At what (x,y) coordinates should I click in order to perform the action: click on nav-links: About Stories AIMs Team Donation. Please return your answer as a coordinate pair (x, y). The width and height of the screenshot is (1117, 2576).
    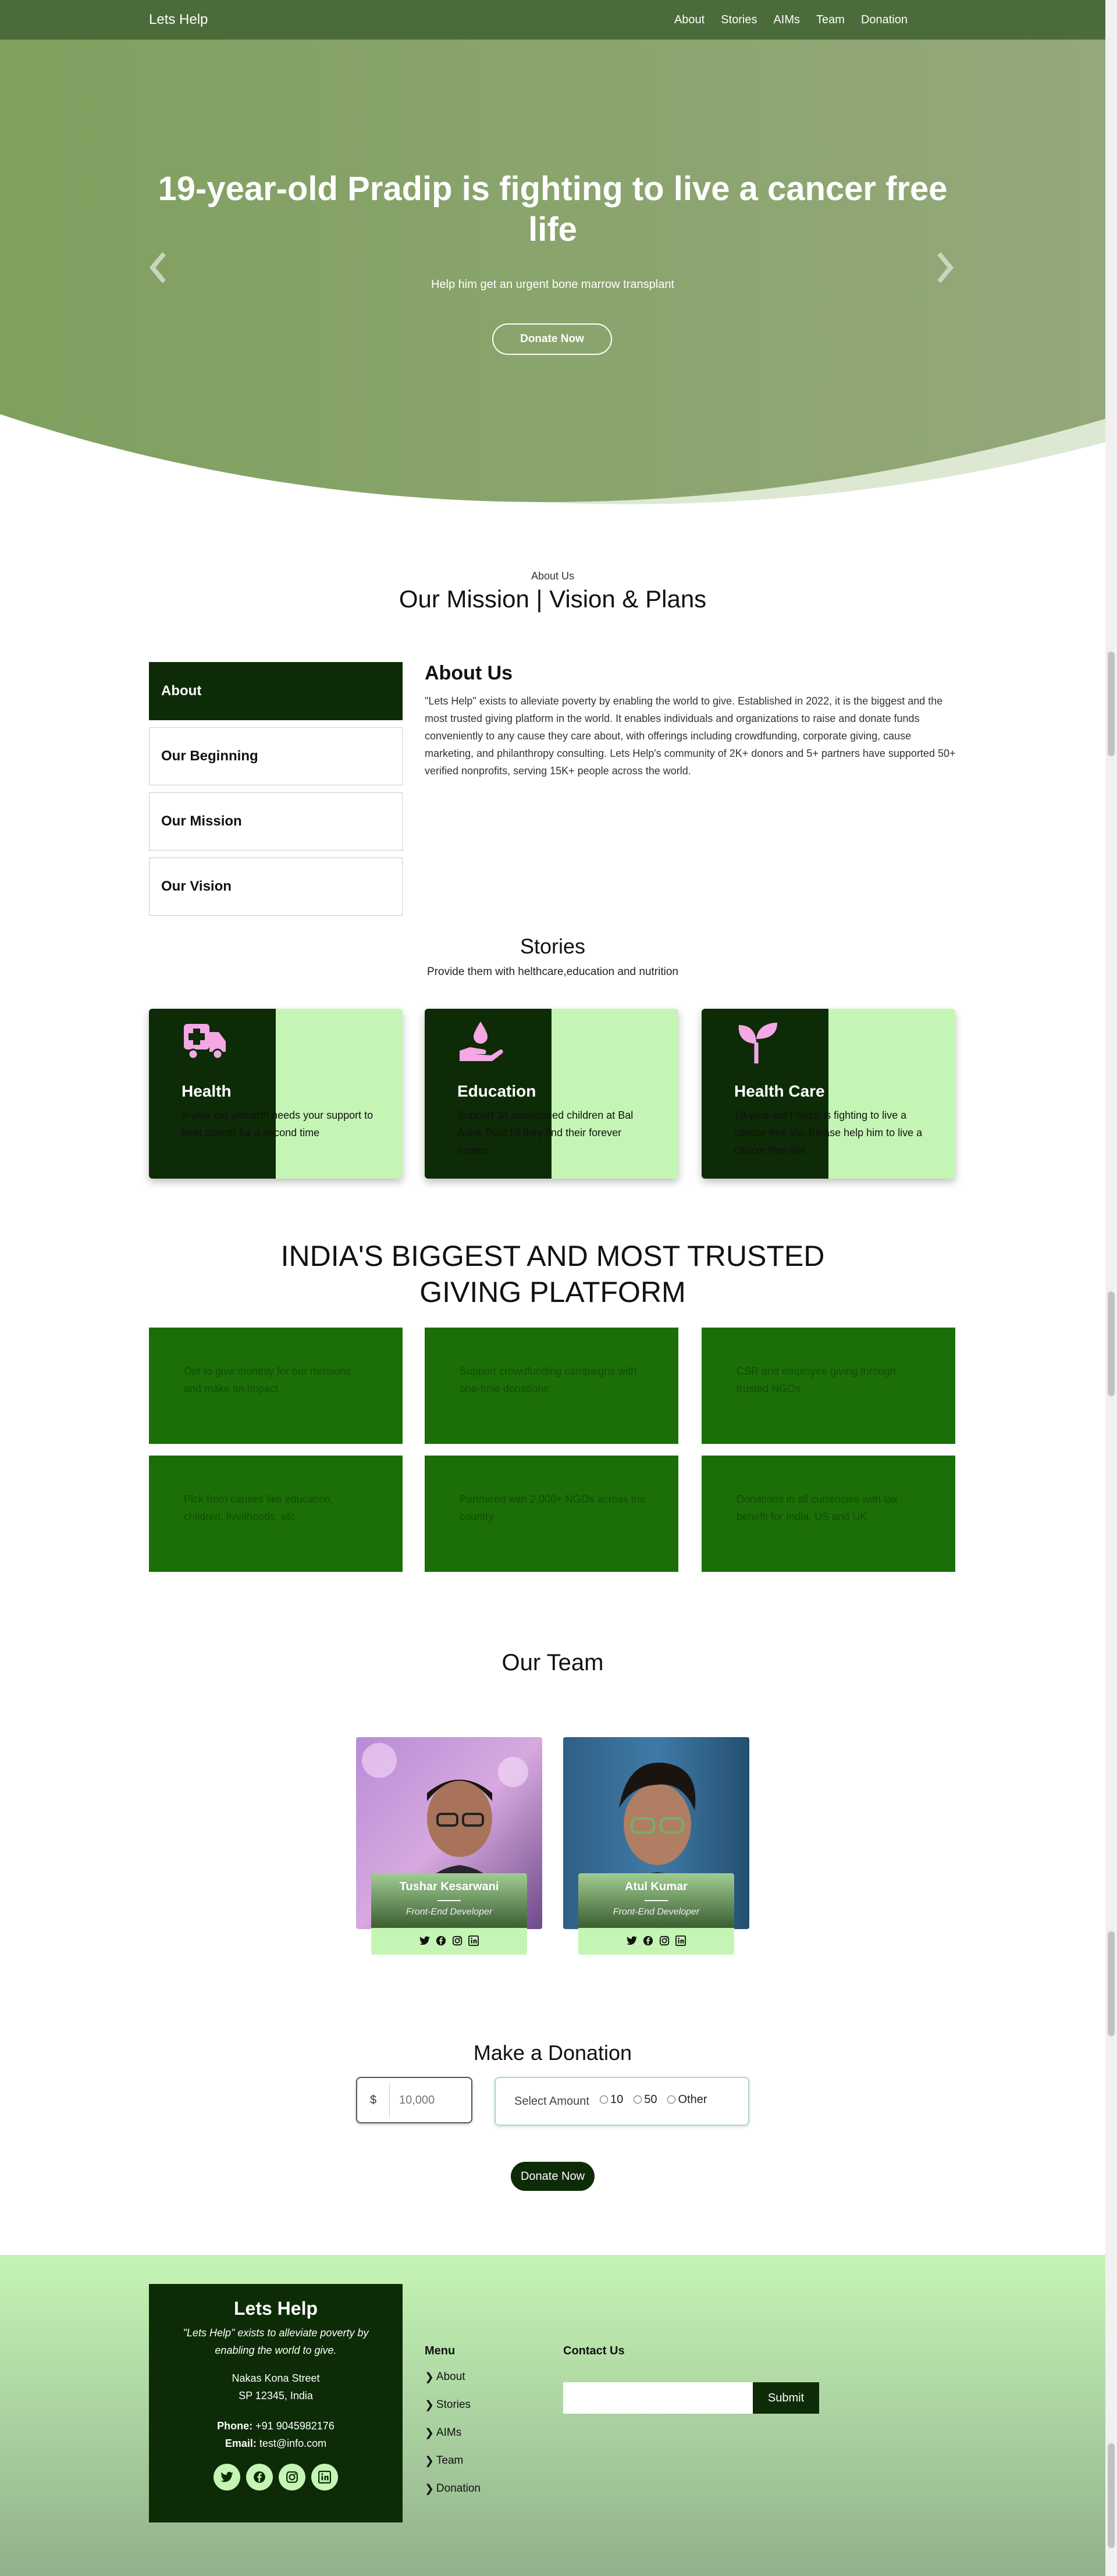
    Looking at the image, I should click on (791, 20).